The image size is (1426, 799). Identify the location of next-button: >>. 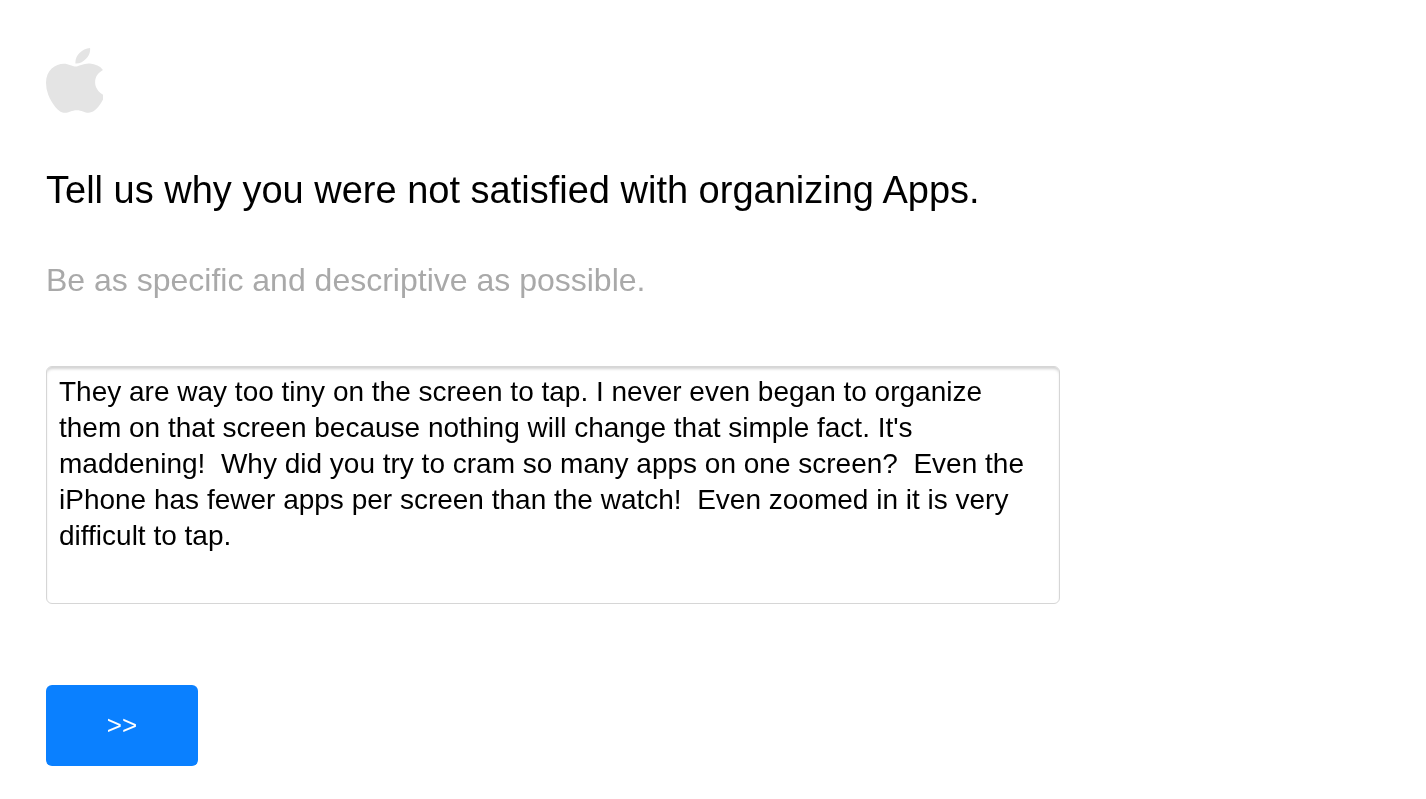
(122, 725).